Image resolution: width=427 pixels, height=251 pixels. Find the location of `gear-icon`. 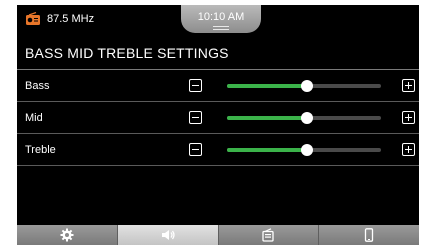

gear-icon is located at coordinates (67, 235).